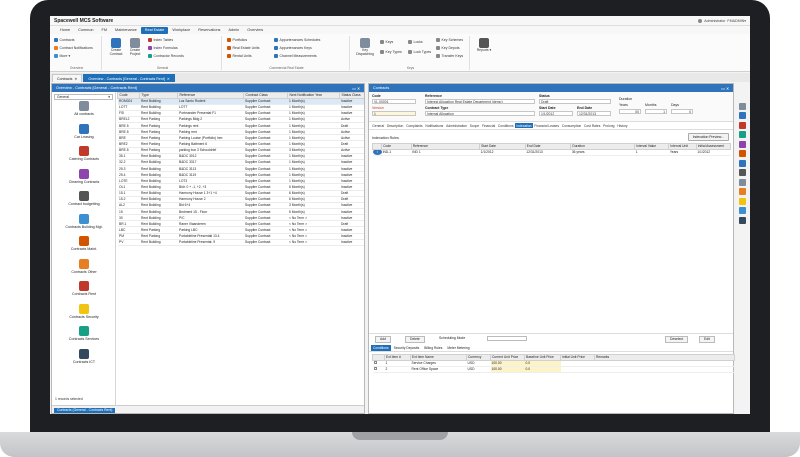 This screenshot has width=800, height=457. Describe the element at coordinates (243, 48) in the screenshot. I see `real-estate-units-button: Real Estate Units` at that location.